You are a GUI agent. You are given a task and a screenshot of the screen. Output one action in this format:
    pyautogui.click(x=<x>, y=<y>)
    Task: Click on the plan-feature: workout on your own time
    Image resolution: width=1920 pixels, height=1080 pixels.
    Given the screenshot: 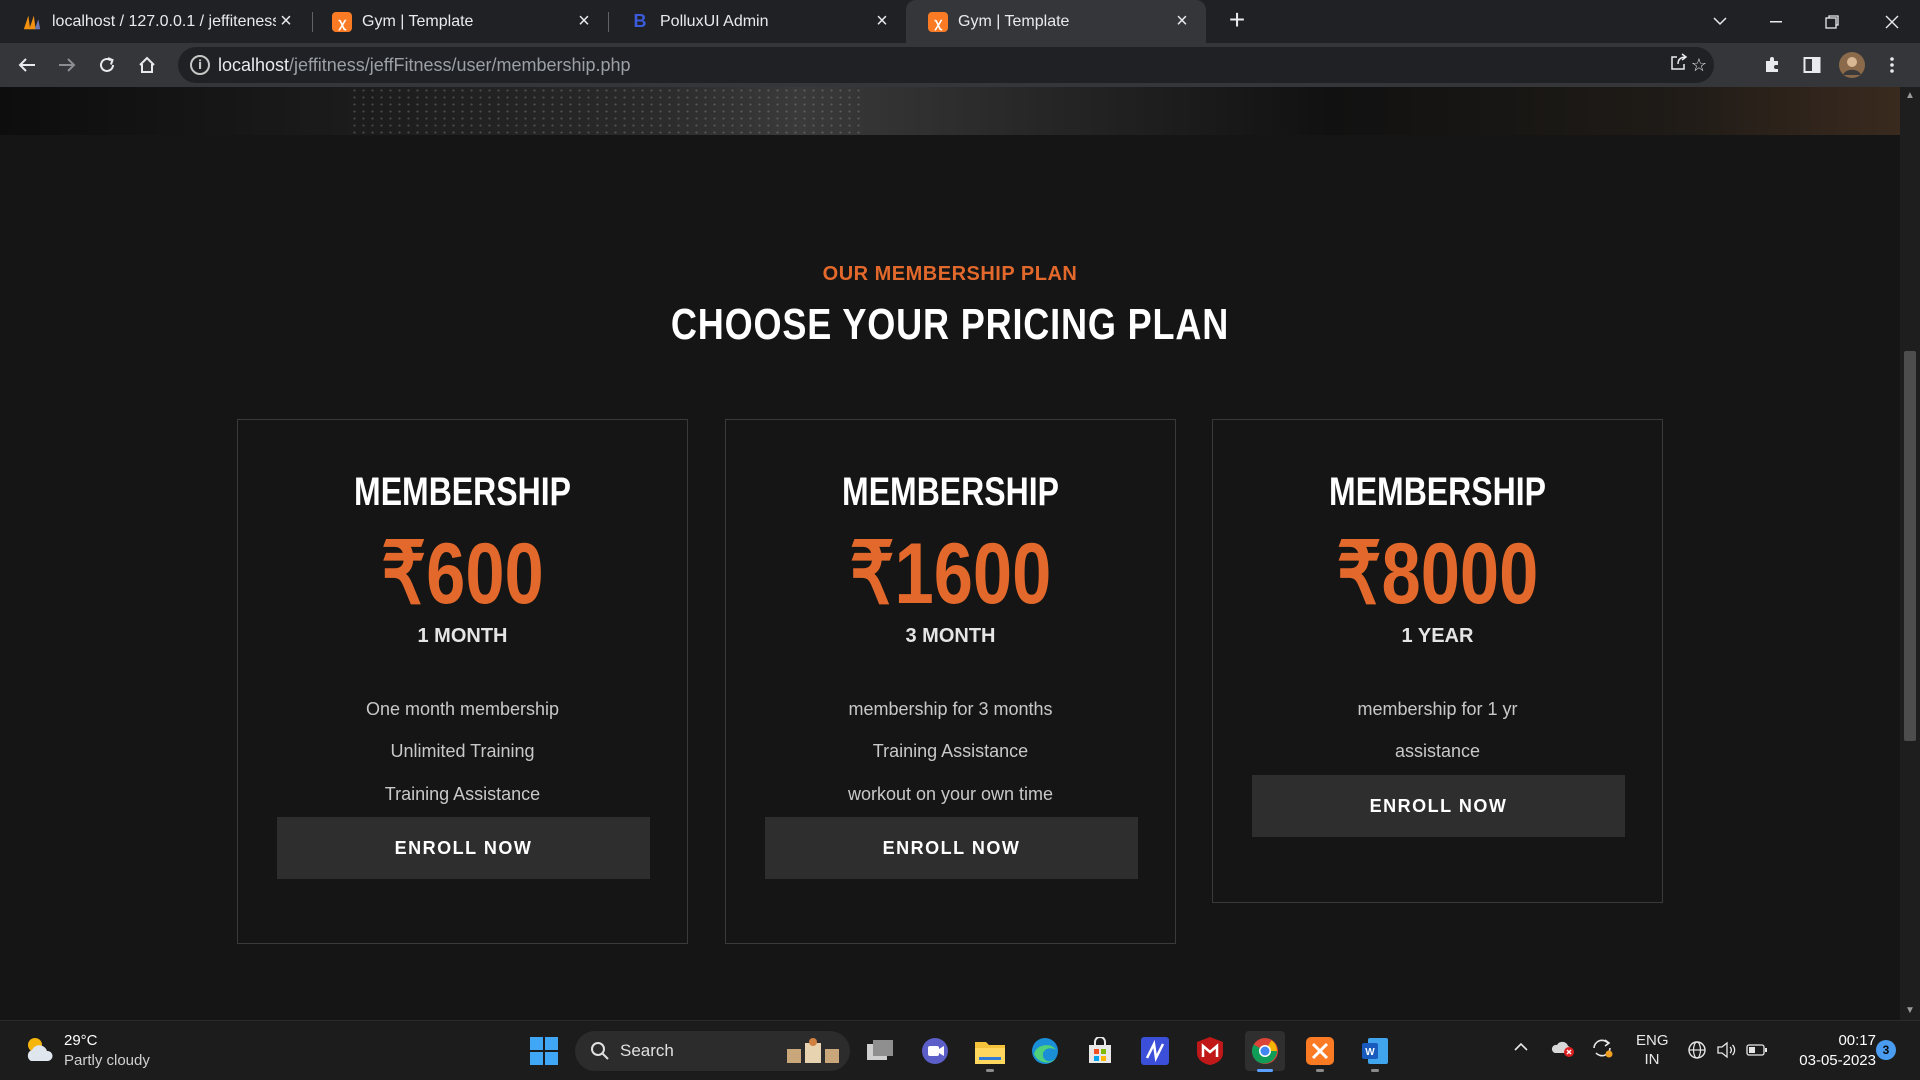 What is the action you would take?
    pyautogui.click(x=950, y=794)
    